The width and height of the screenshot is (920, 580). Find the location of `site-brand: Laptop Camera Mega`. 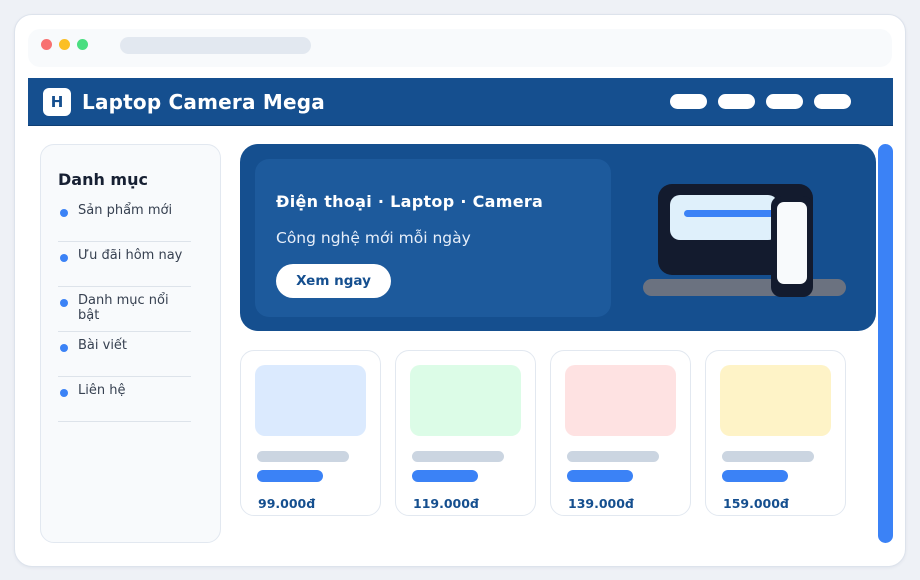

site-brand: Laptop Camera Mega is located at coordinates (203, 102).